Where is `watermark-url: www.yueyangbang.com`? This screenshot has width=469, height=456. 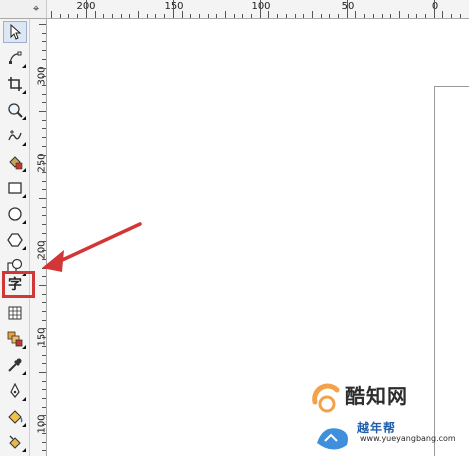
watermark-url: www.yueyangbang.com is located at coordinates (408, 438).